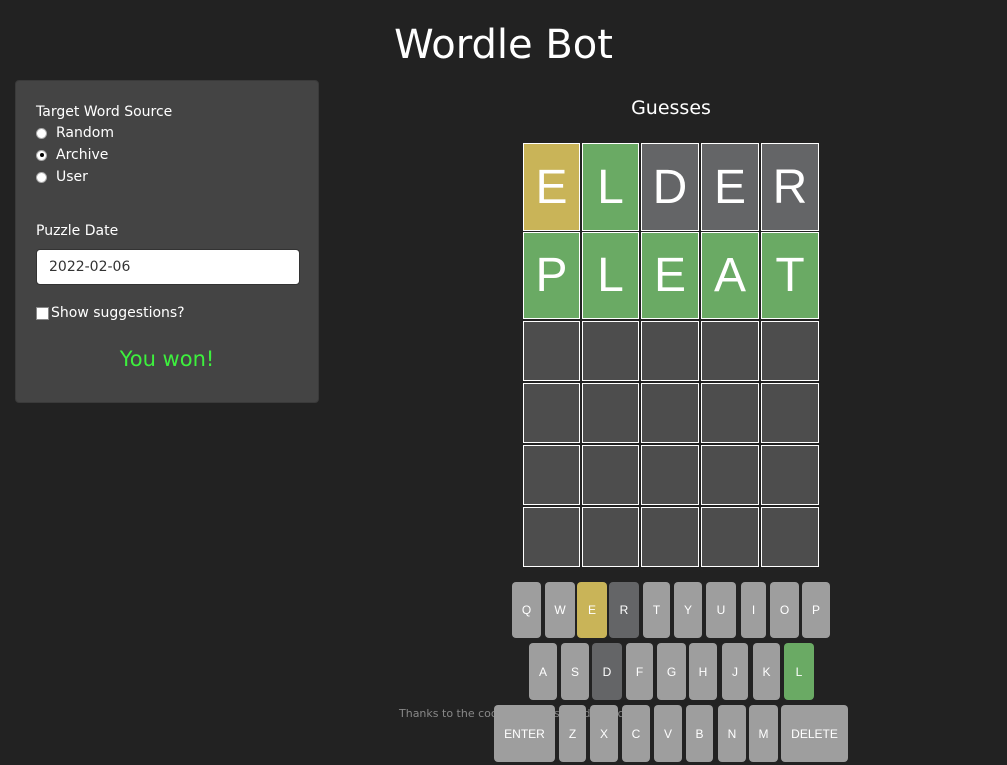 This screenshot has height=765, width=1007. What do you see at coordinates (524, 733) in the screenshot?
I see `key-enter: ENTER` at bounding box center [524, 733].